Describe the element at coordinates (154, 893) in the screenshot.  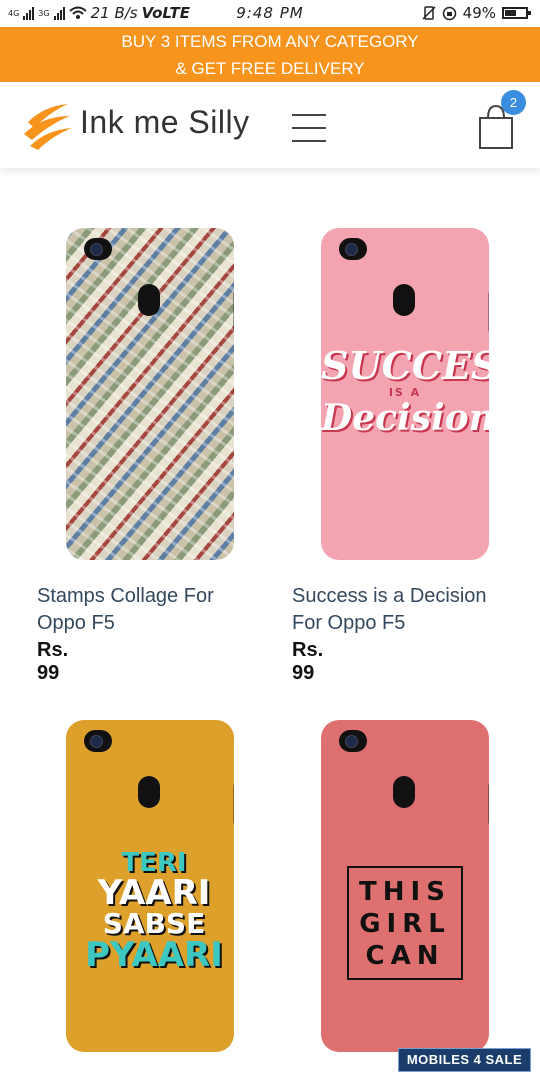
I see `art-word-yaari: YAARI` at that location.